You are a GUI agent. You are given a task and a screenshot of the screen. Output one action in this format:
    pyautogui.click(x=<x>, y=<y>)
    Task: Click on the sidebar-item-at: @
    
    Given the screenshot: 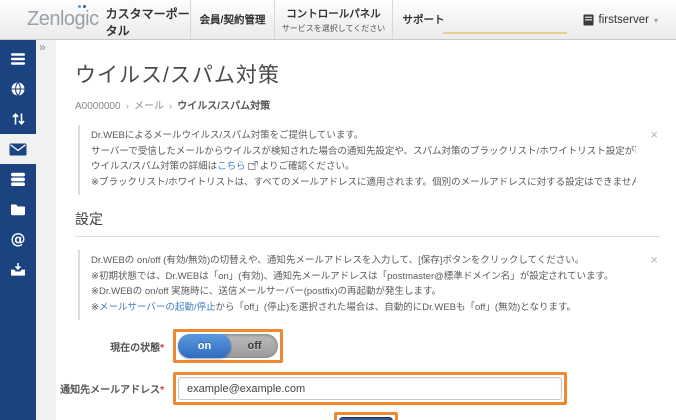 What is the action you would take?
    pyautogui.click(x=18, y=239)
    